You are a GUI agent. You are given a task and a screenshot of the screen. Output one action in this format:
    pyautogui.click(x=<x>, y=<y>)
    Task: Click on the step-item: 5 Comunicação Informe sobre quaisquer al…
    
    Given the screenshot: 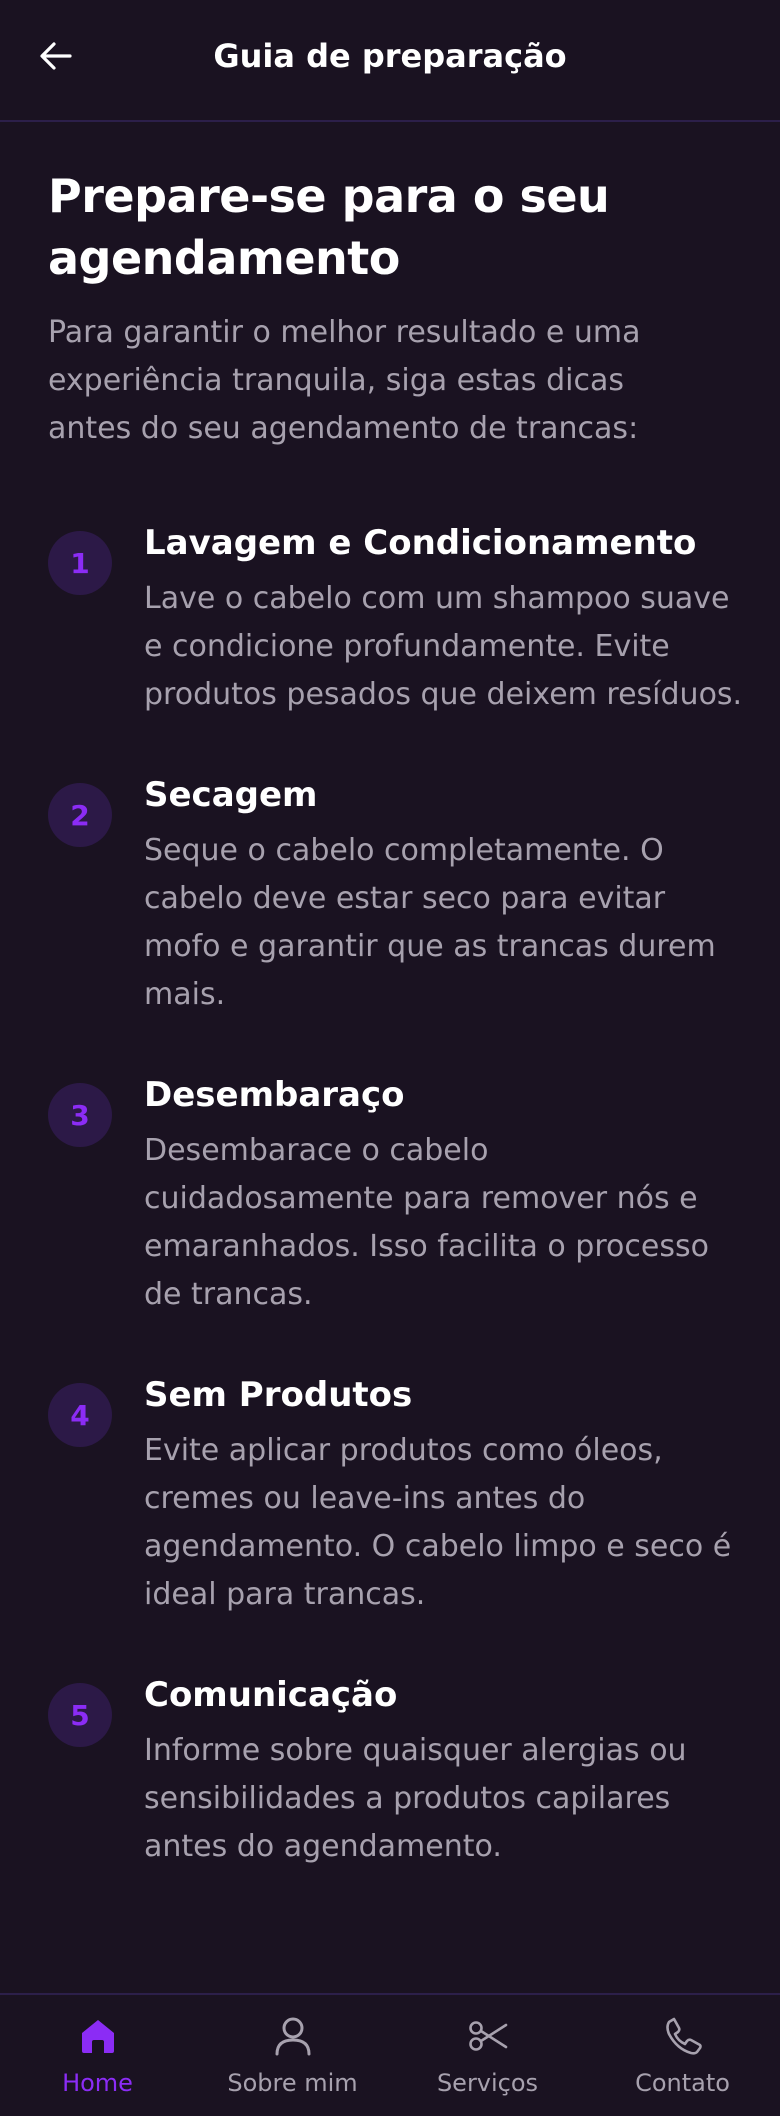 What is the action you would take?
    pyautogui.click(x=393, y=1772)
    